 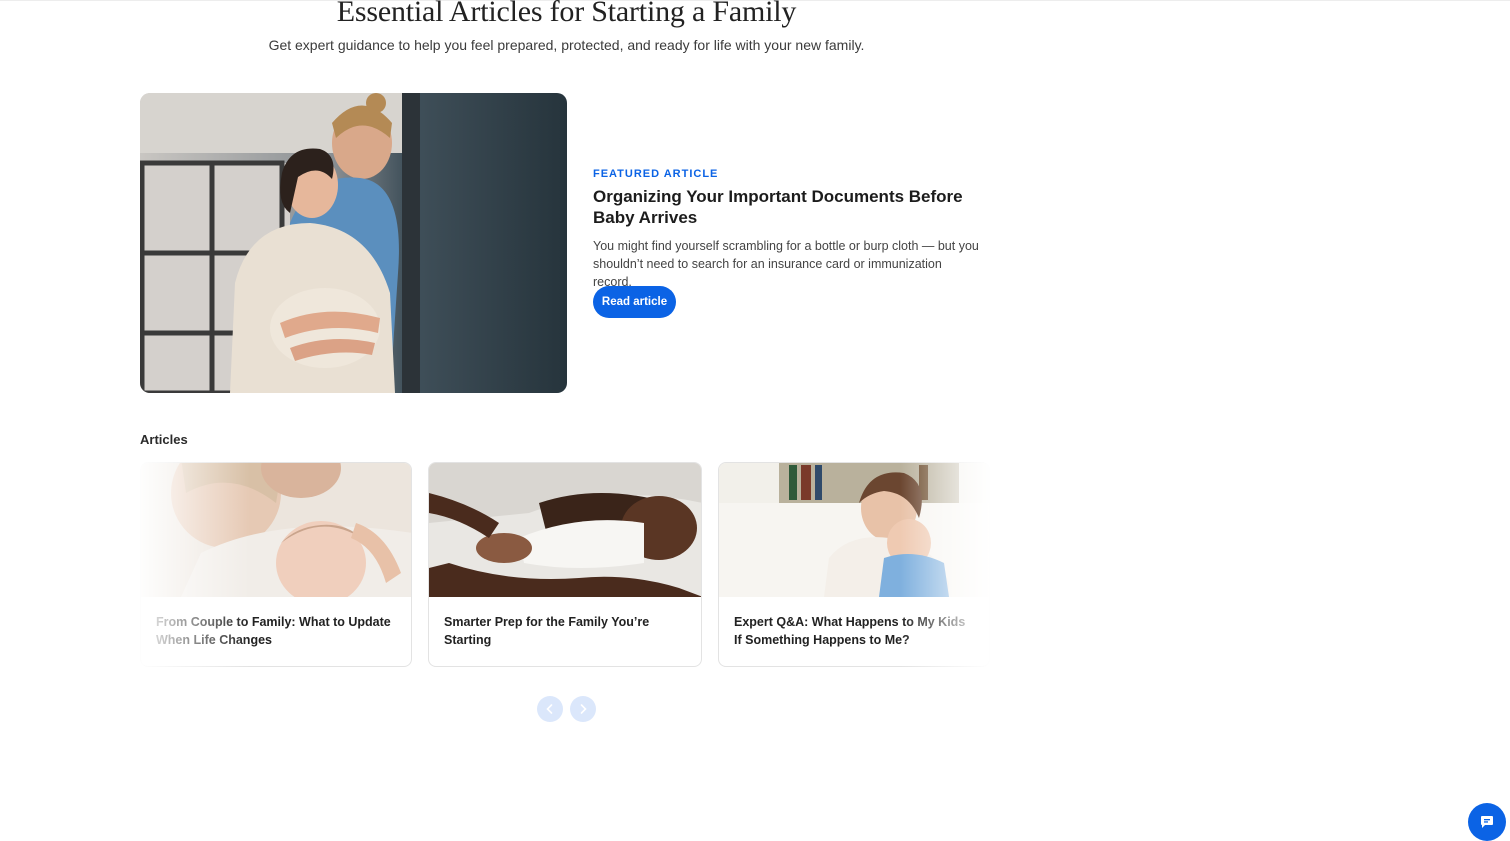 What do you see at coordinates (656, 174) in the screenshot?
I see `featured-eyebrow: FEATURED ARTICLE` at bounding box center [656, 174].